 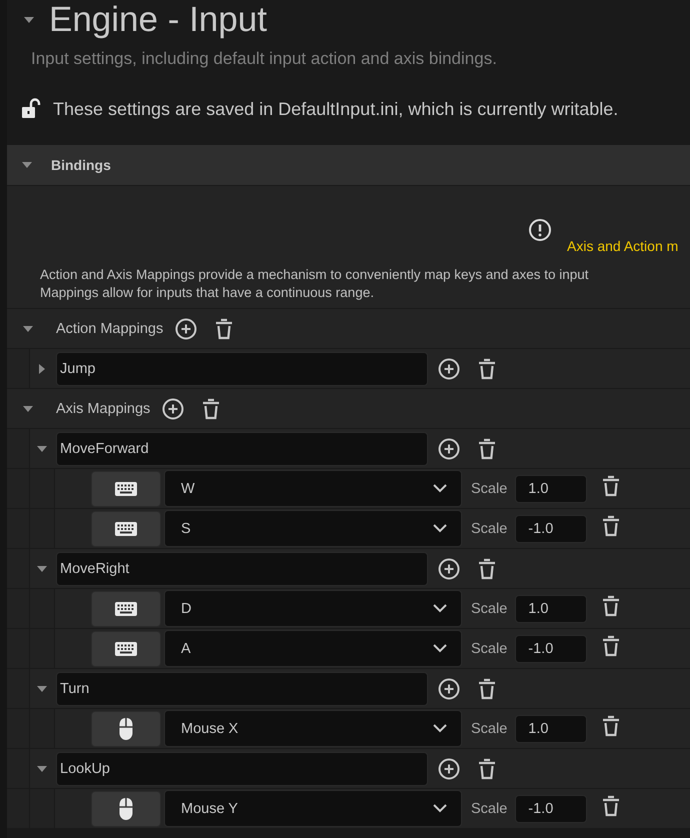 I want to click on warning-text: Axis and Action m, so click(x=622, y=246).